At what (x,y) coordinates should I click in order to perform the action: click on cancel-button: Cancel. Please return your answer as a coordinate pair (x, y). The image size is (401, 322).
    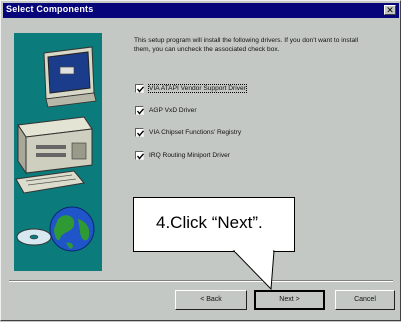
    Looking at the image, I should click on (365, 300).